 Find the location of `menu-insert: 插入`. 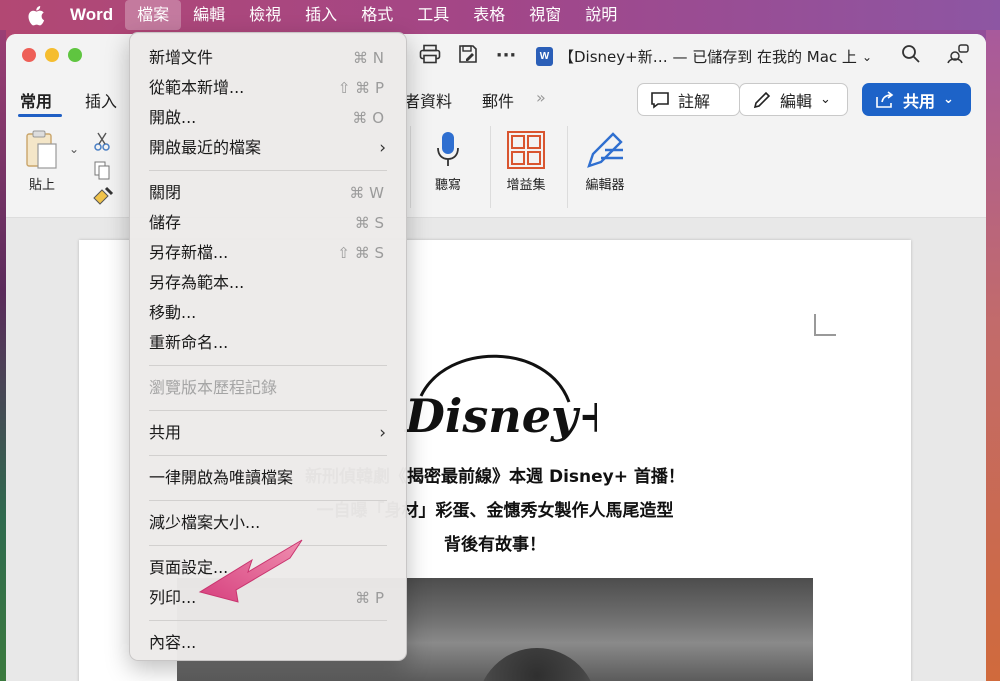

menu-insert: 插入 is located at coordinates (321, 15).